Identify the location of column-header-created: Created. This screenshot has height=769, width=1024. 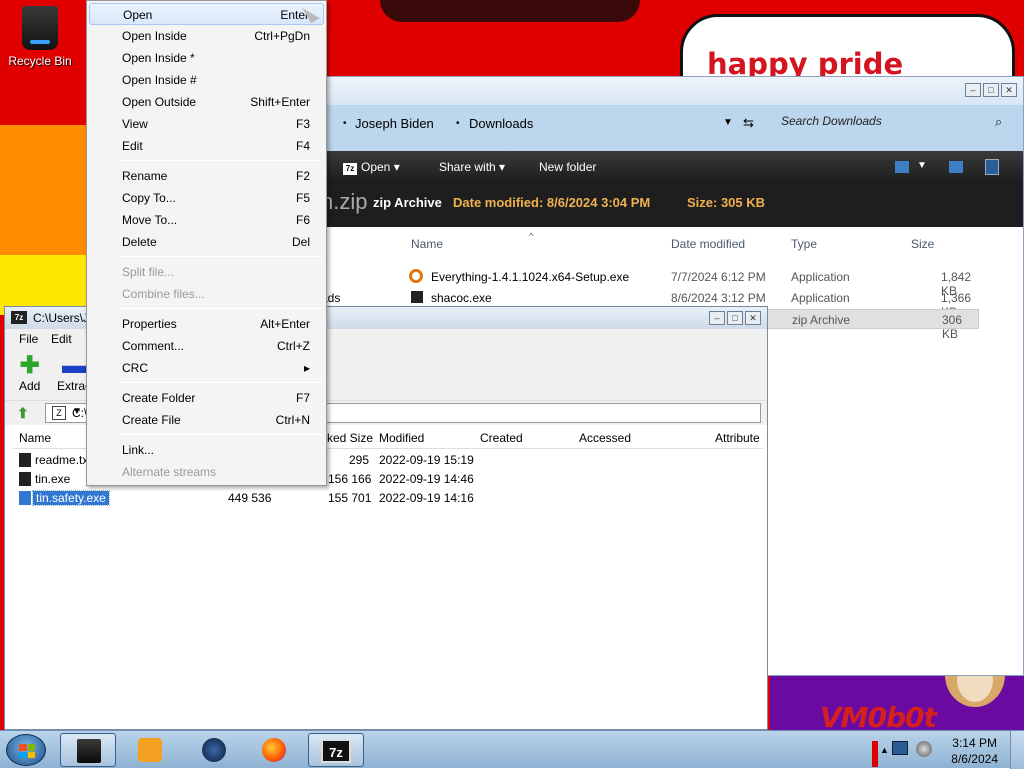
(501, 438).